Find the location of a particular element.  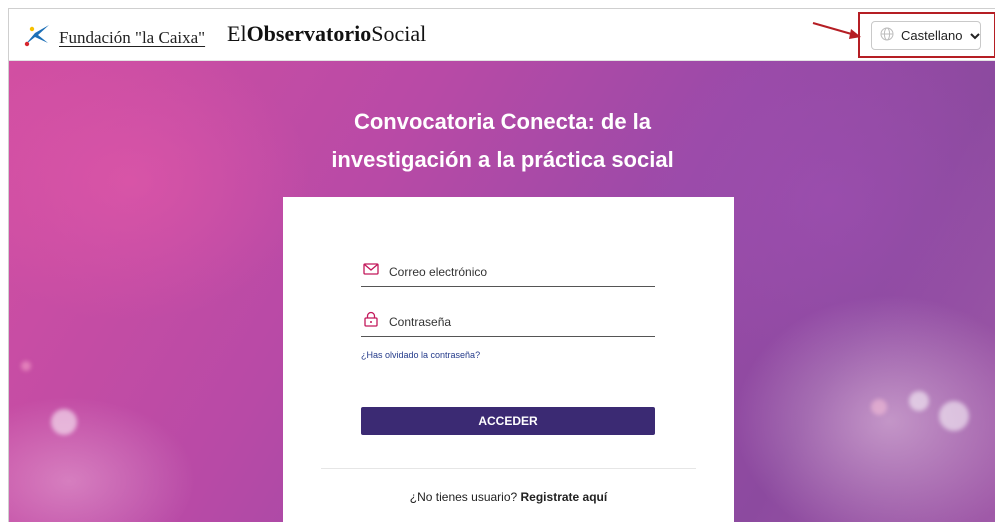

observatorio-part-el: El is located at coordinates (237, 33).